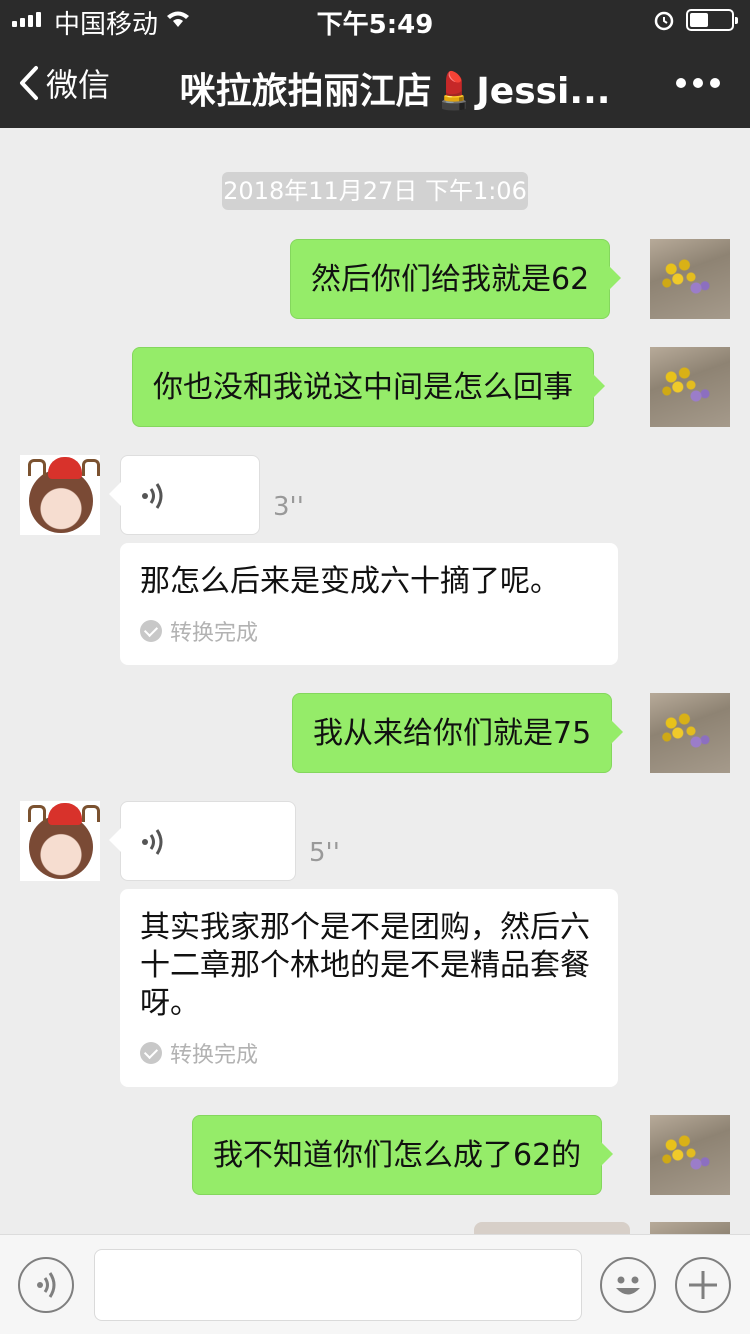 Image resolution: width=750 pixels, height=1334 pixels. What do you see at coordinates (78, 85) in the screenshot?
I see `back-label: 微信` at bounding box center [78, 85].